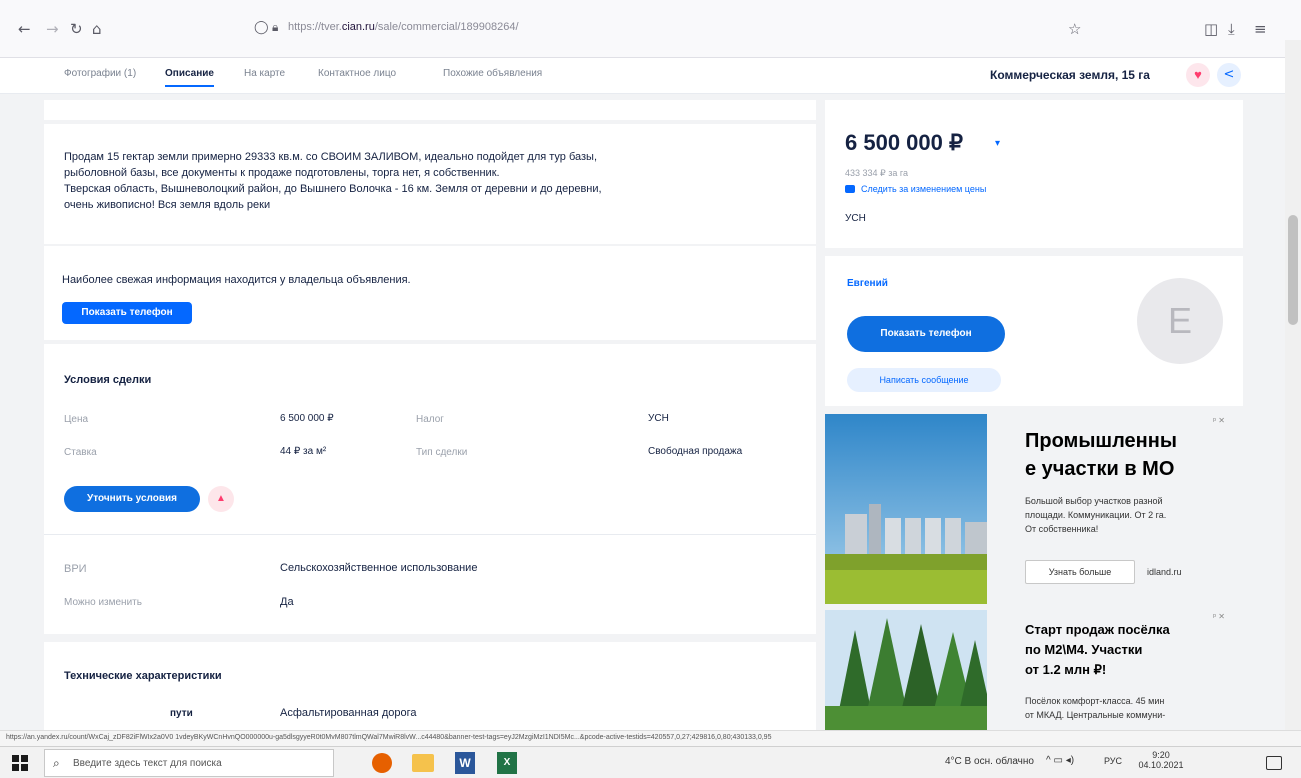  I want to click on download-icon: ⤓, so click(1231, 29).